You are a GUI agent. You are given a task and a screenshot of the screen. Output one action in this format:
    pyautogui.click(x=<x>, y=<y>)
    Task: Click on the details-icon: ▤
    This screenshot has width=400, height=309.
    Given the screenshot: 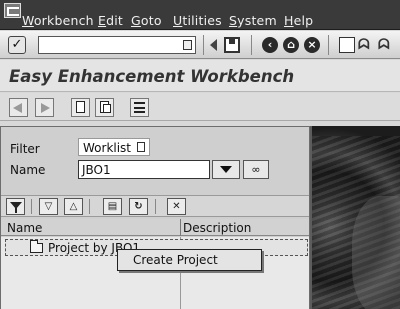 What is the action you would take?
    pyautogui.click(x=112, y=206)
    